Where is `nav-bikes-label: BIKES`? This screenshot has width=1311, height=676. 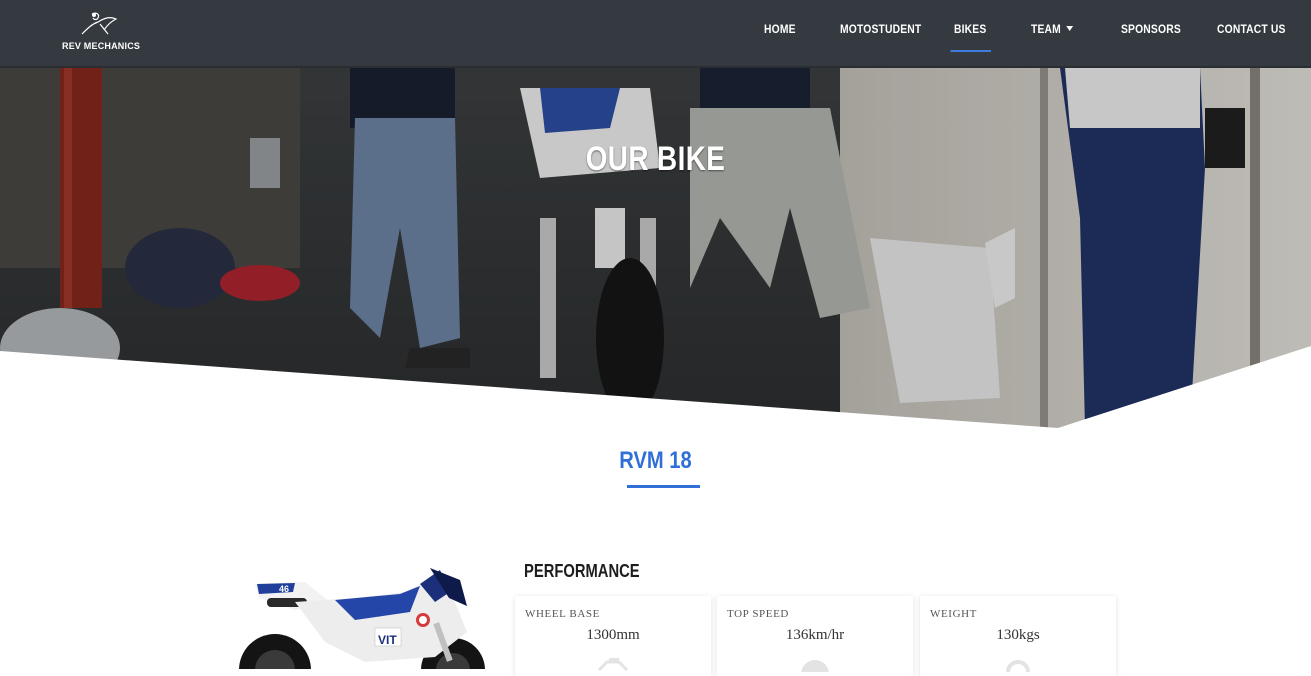
nav-bikes-label: BIKES is located at coordinates (970, 29).